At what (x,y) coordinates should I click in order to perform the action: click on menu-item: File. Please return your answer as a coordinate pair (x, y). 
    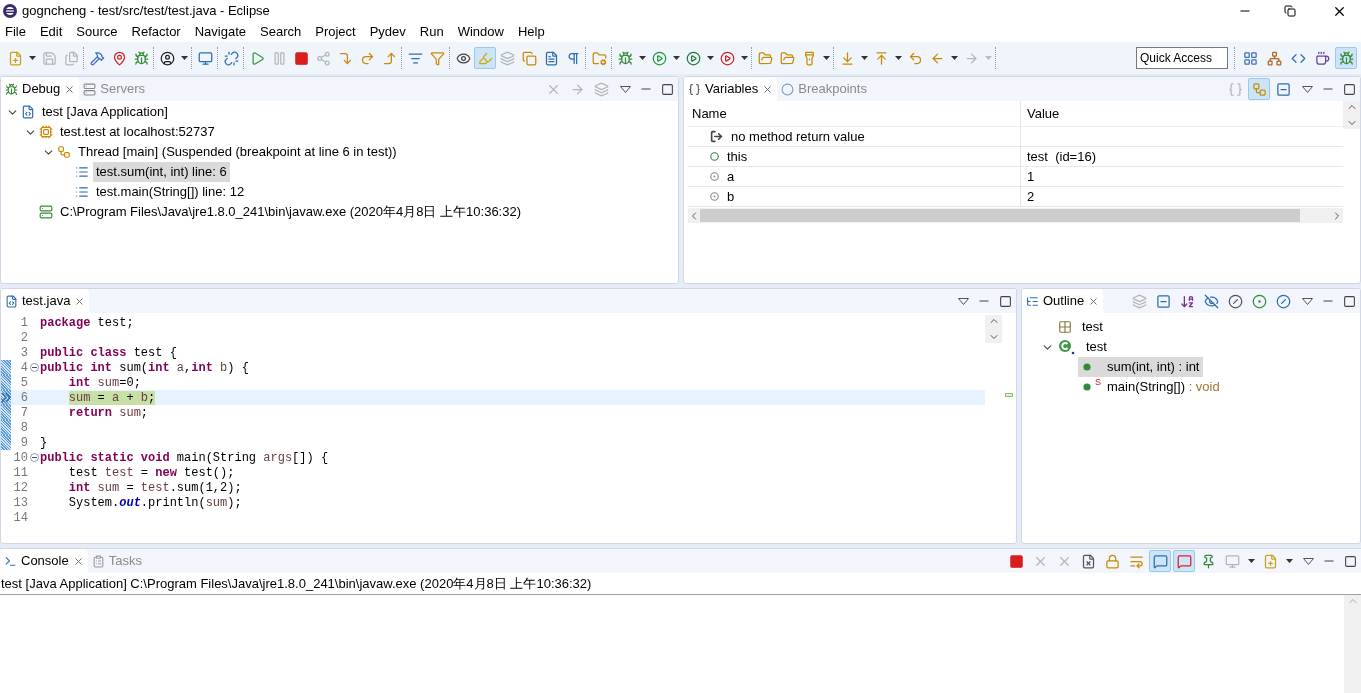
    Looking at the image, I should click on (17, 32).